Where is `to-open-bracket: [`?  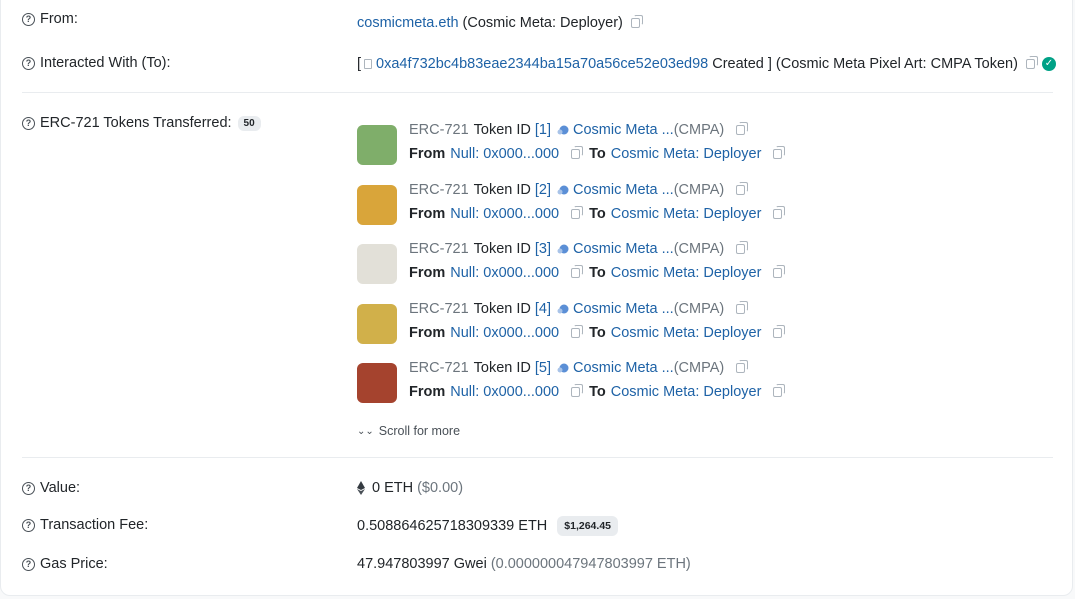
to-open-bracket: [ is located at coordinates (359, 64).